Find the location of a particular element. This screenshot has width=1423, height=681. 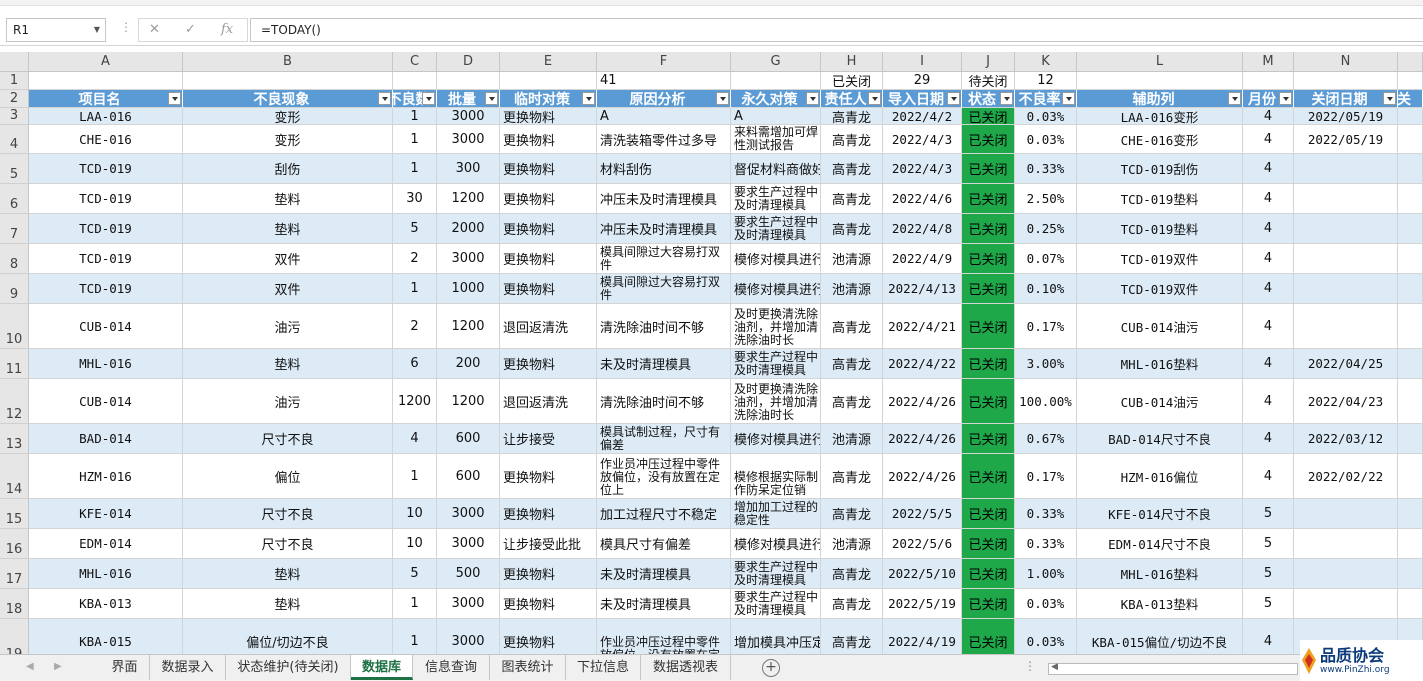

row-header: 10 is located at coordinates (14, 326).